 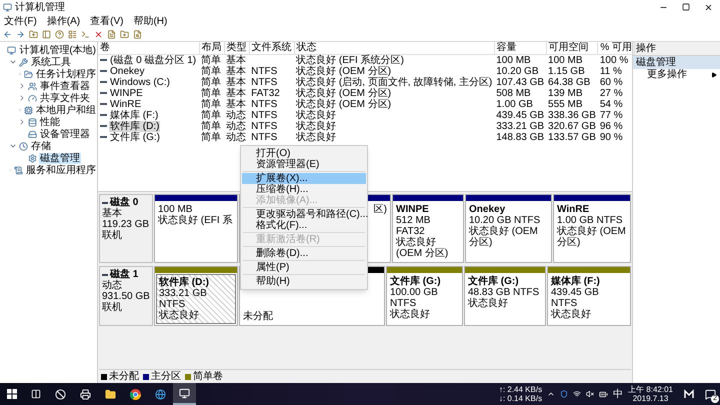 I want to click on task-view-icon, so click(x=36, y=394).